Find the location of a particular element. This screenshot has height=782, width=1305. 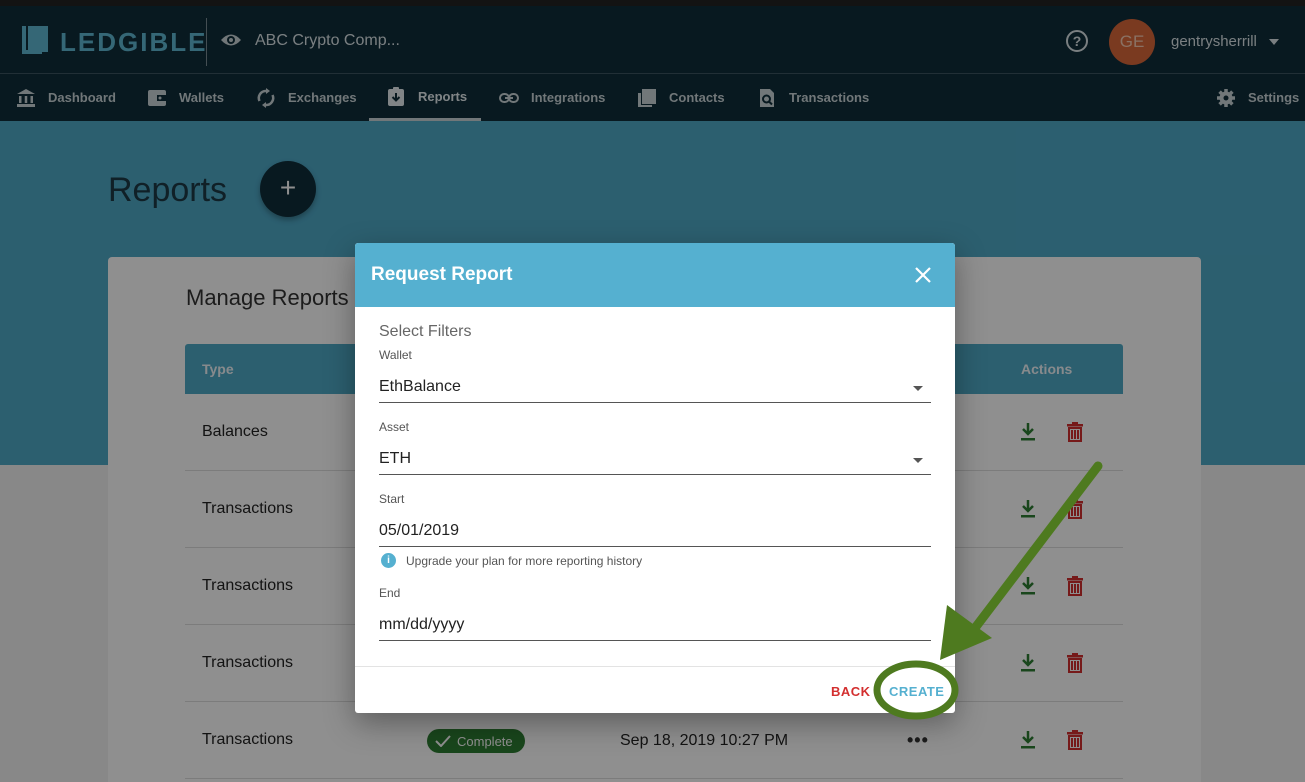

back-button: BACK is located at coordinates (851, 691).